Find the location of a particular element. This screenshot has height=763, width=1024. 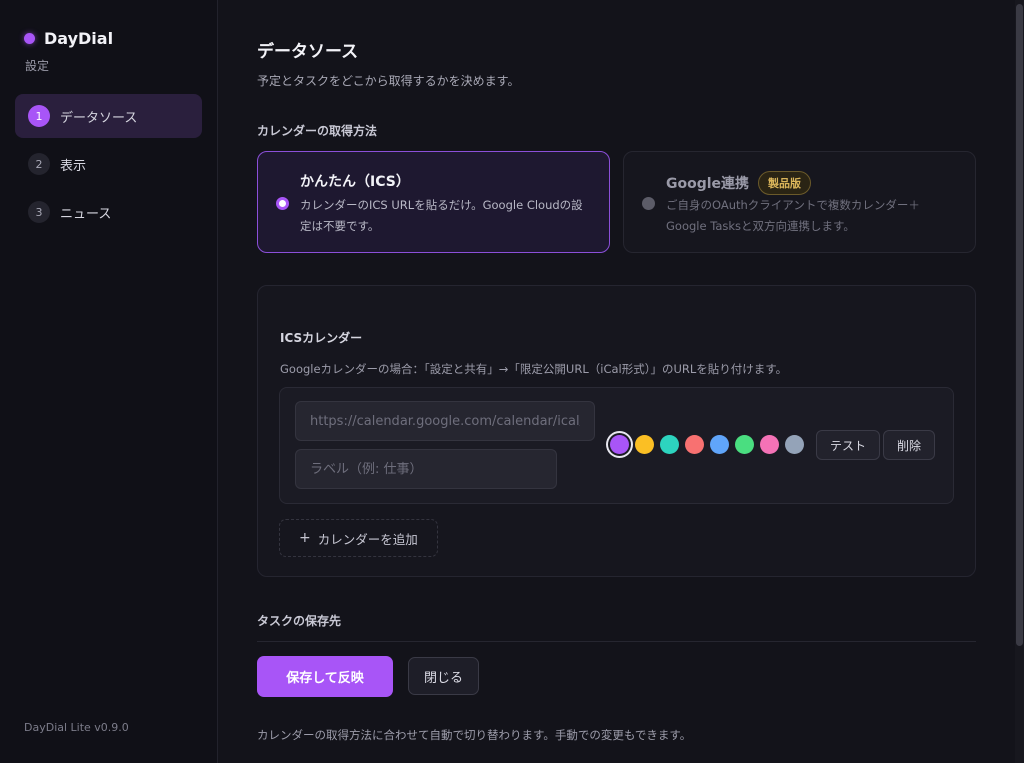

ics-url-input is located at coordinates (445, 421).